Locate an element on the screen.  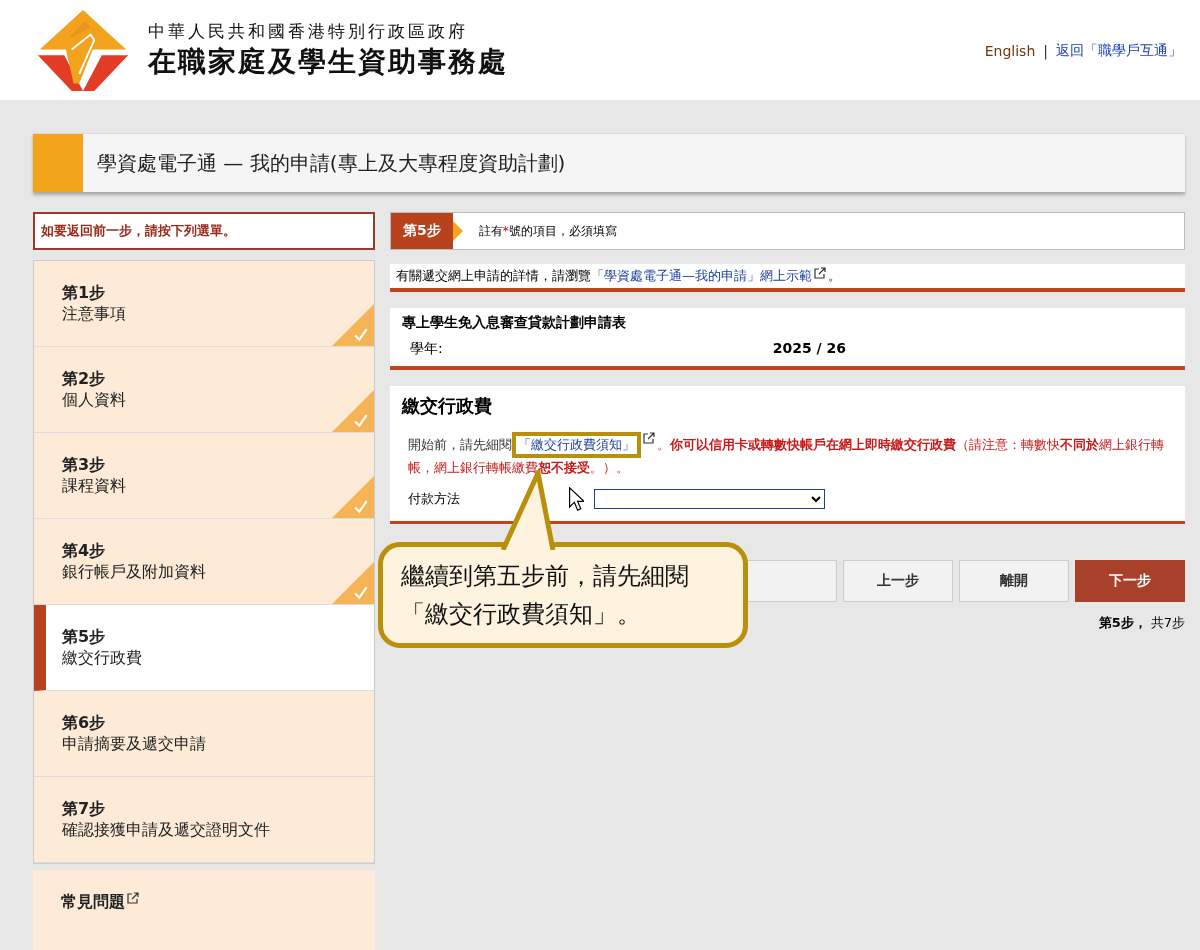
chevron-icon is located at coordinates (457, 231).